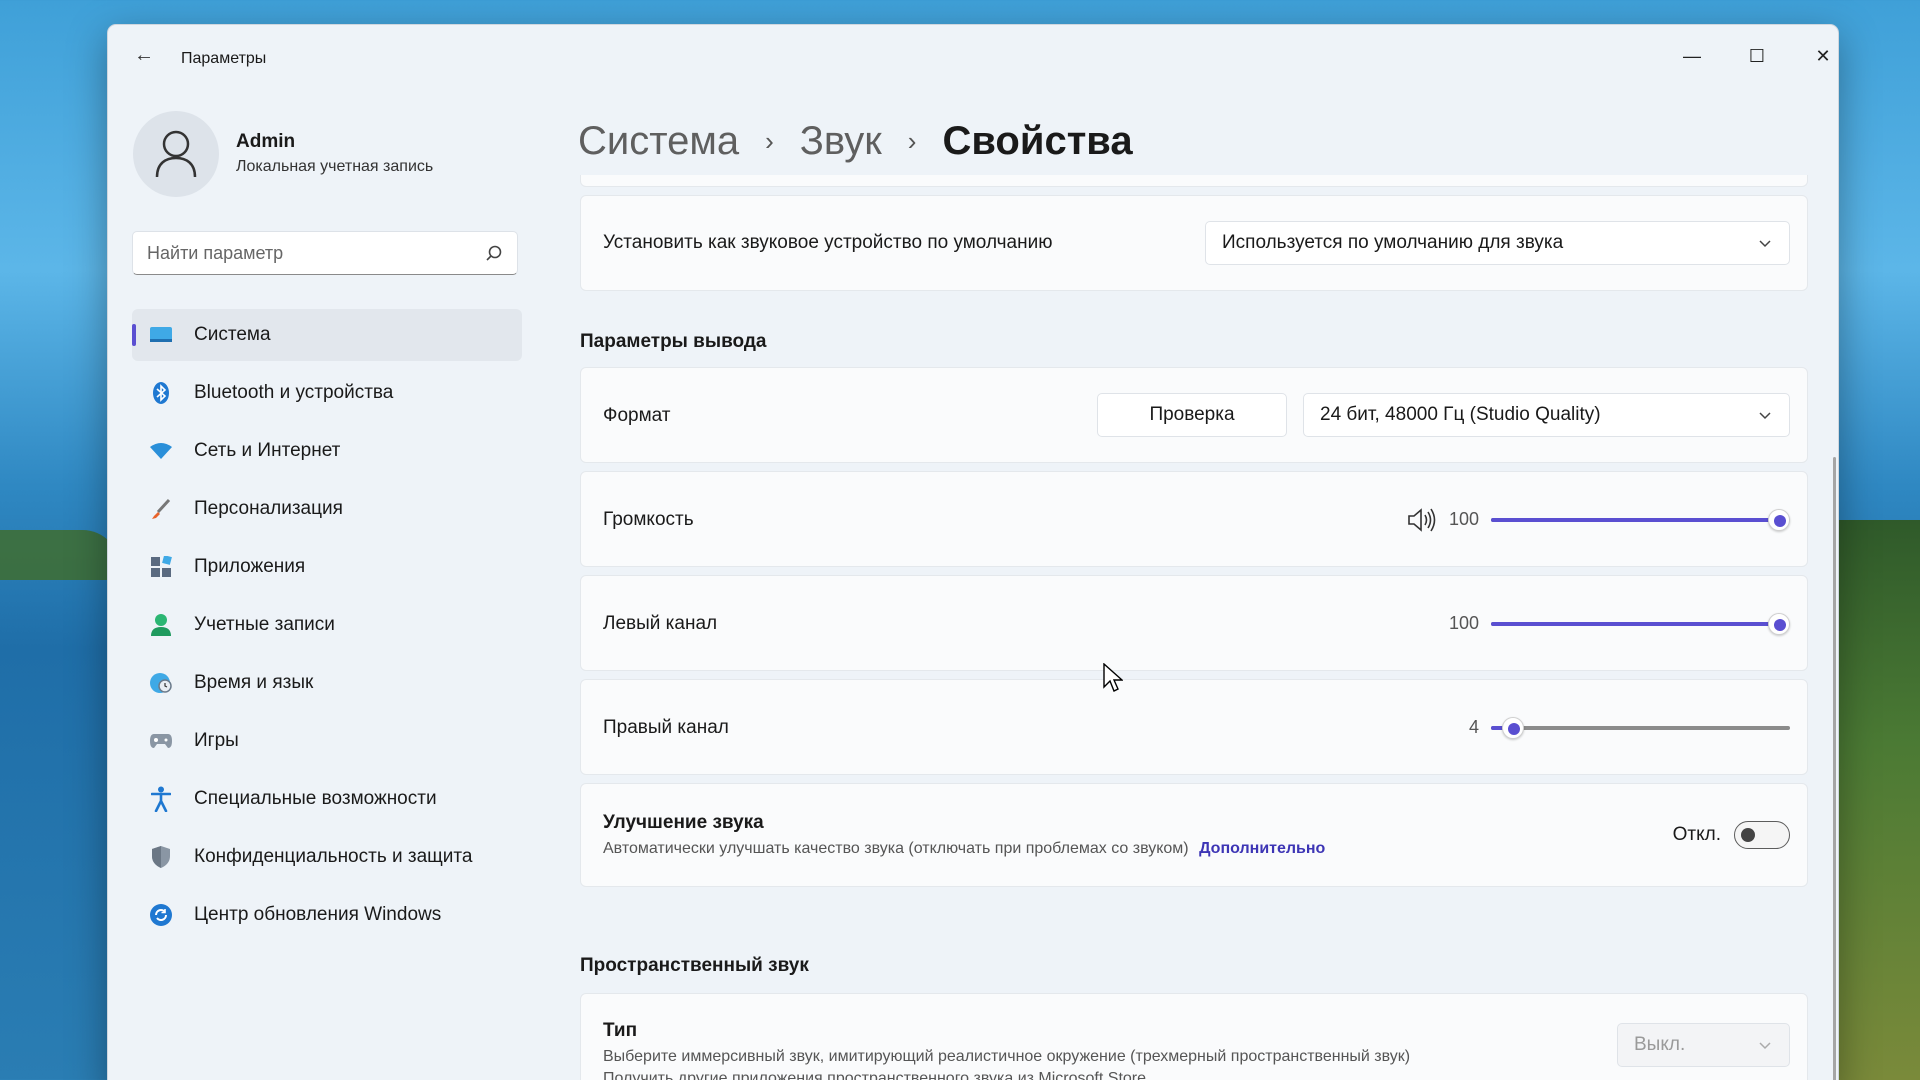  Describe the element at coordinates (161, 393) in the screenshot. I see `bluetooth-icon` at that location.